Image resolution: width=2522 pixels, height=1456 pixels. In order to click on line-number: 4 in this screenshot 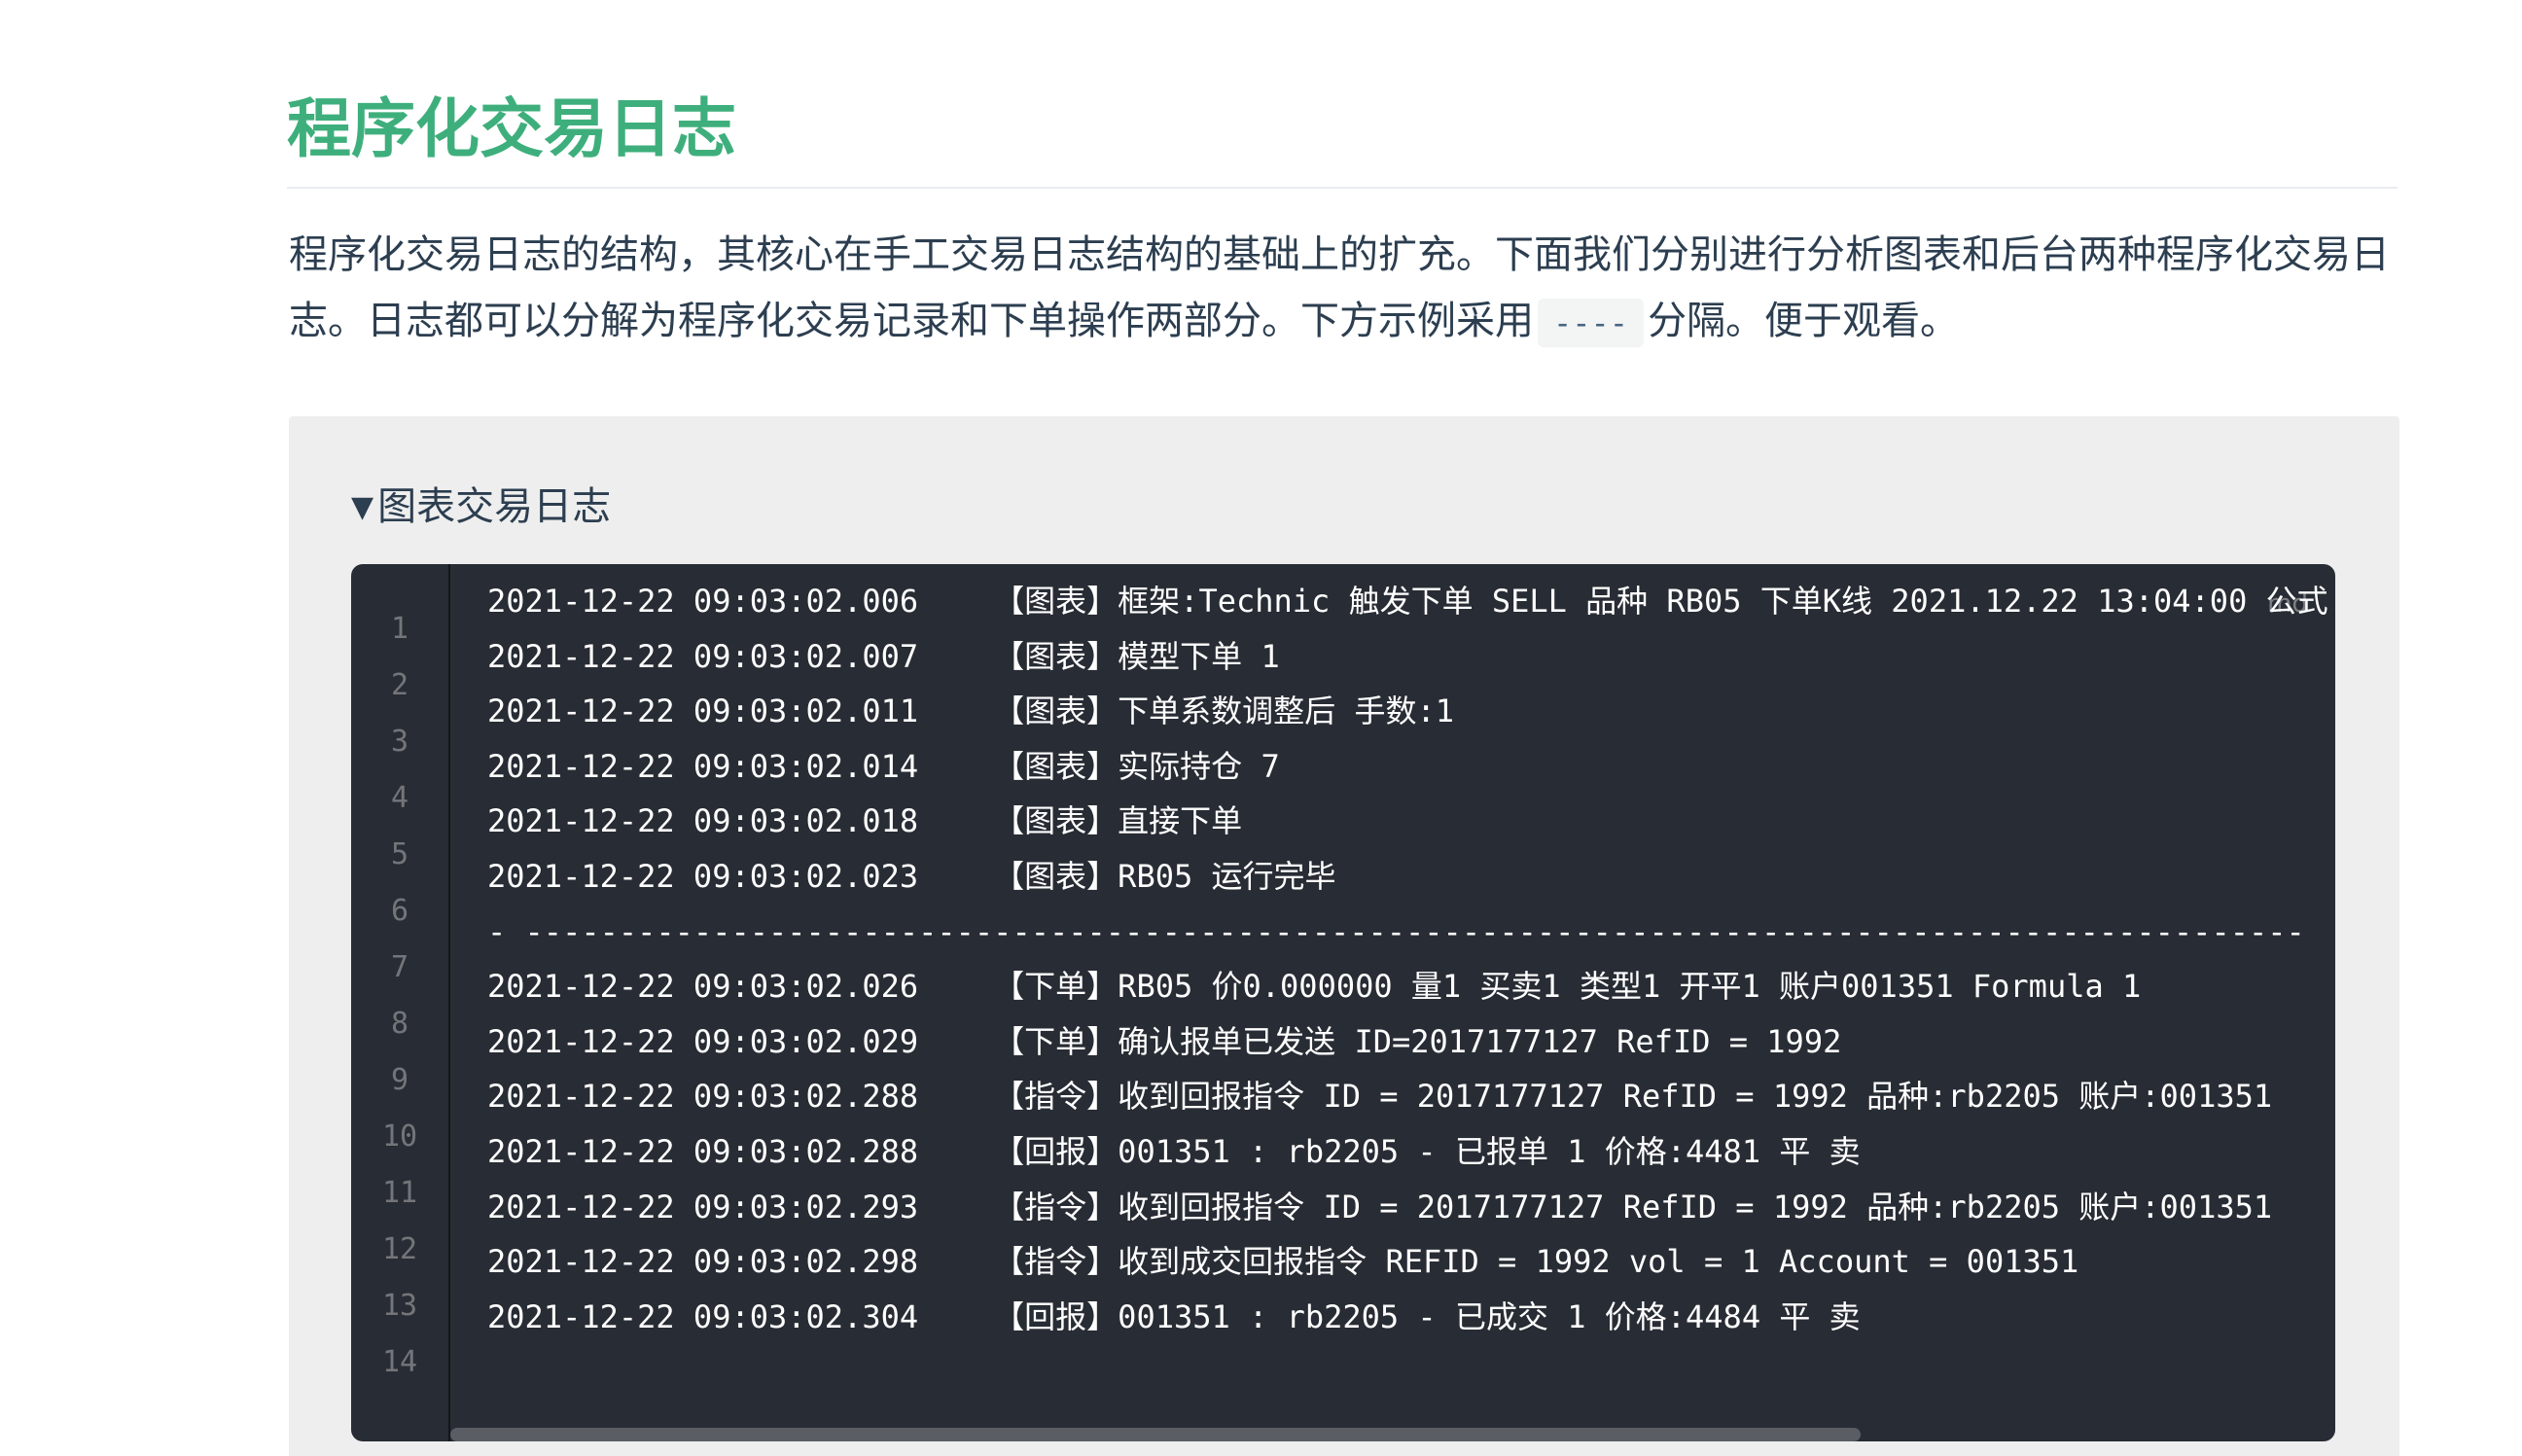, I will do `click(399, 798)`.